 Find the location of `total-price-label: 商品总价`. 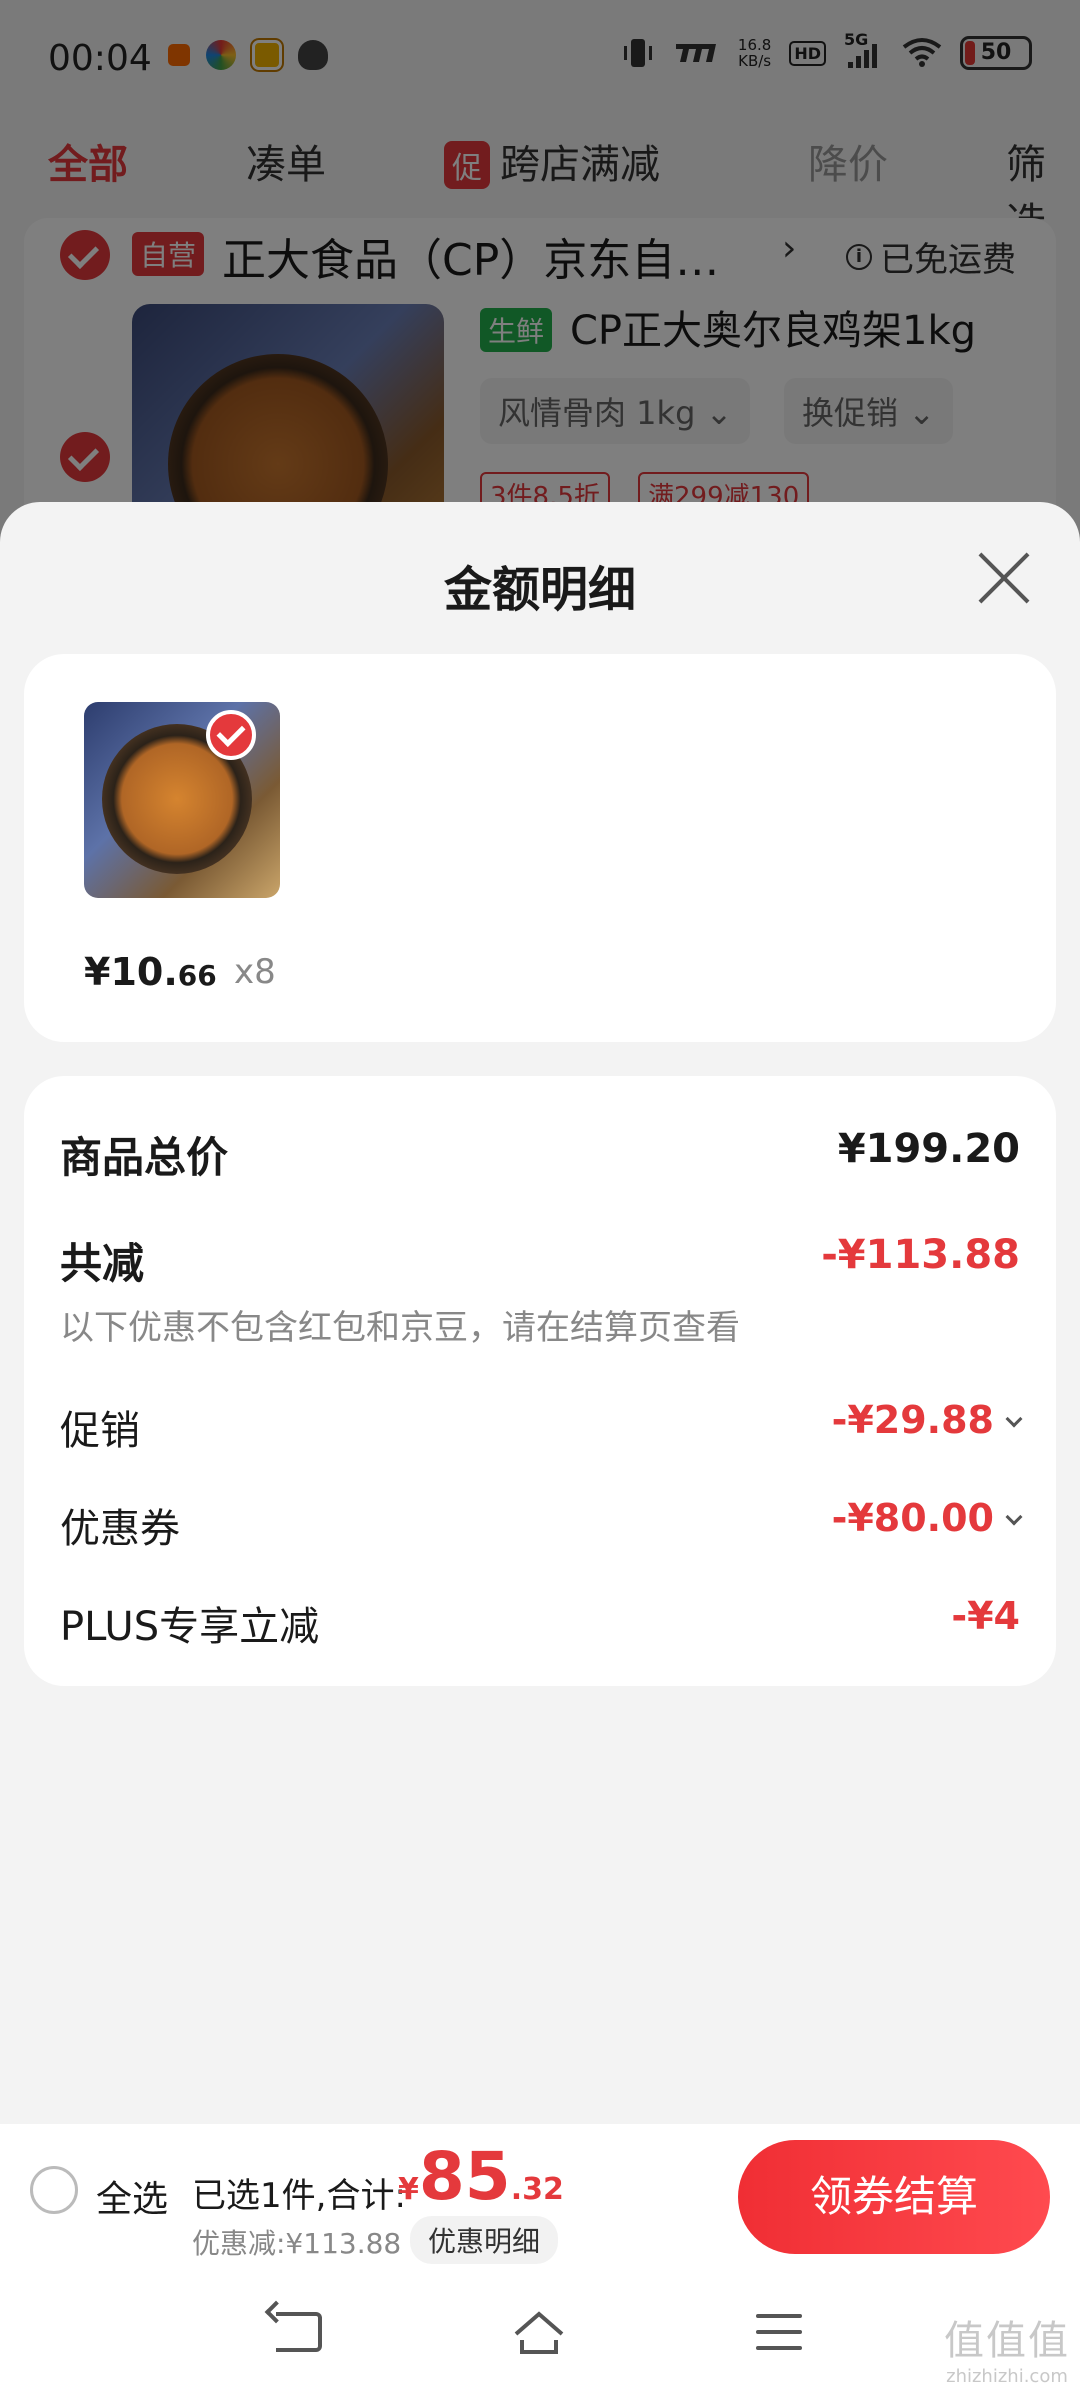

total-price-label: 商品总价 is located at coordinates (144, 1157).